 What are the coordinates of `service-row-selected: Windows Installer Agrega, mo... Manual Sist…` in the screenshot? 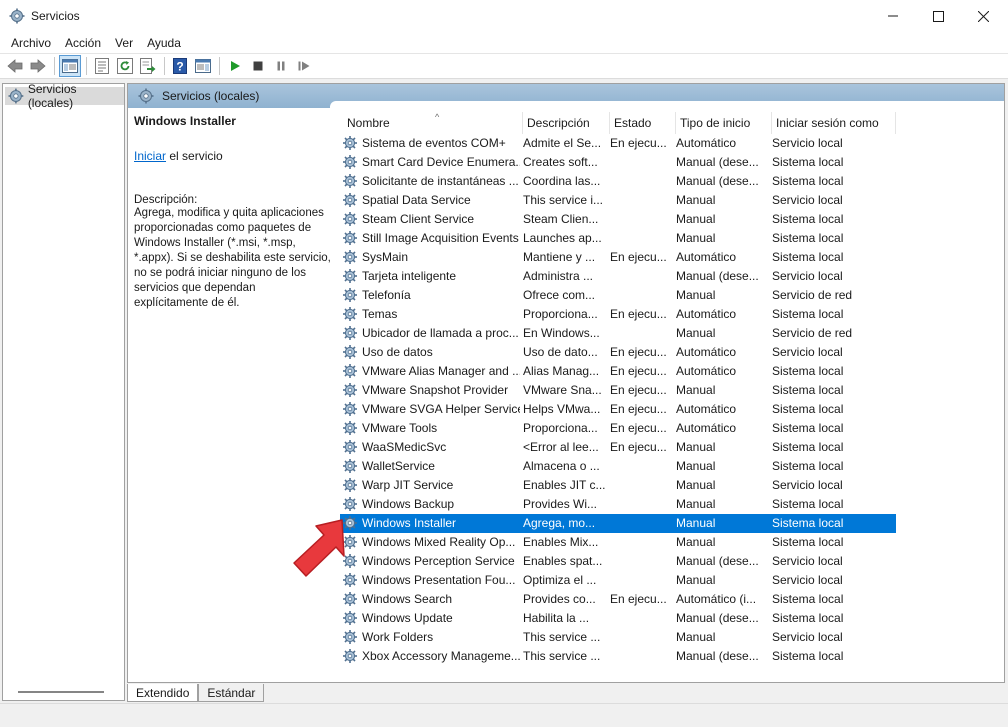 It's located at (618, 523).